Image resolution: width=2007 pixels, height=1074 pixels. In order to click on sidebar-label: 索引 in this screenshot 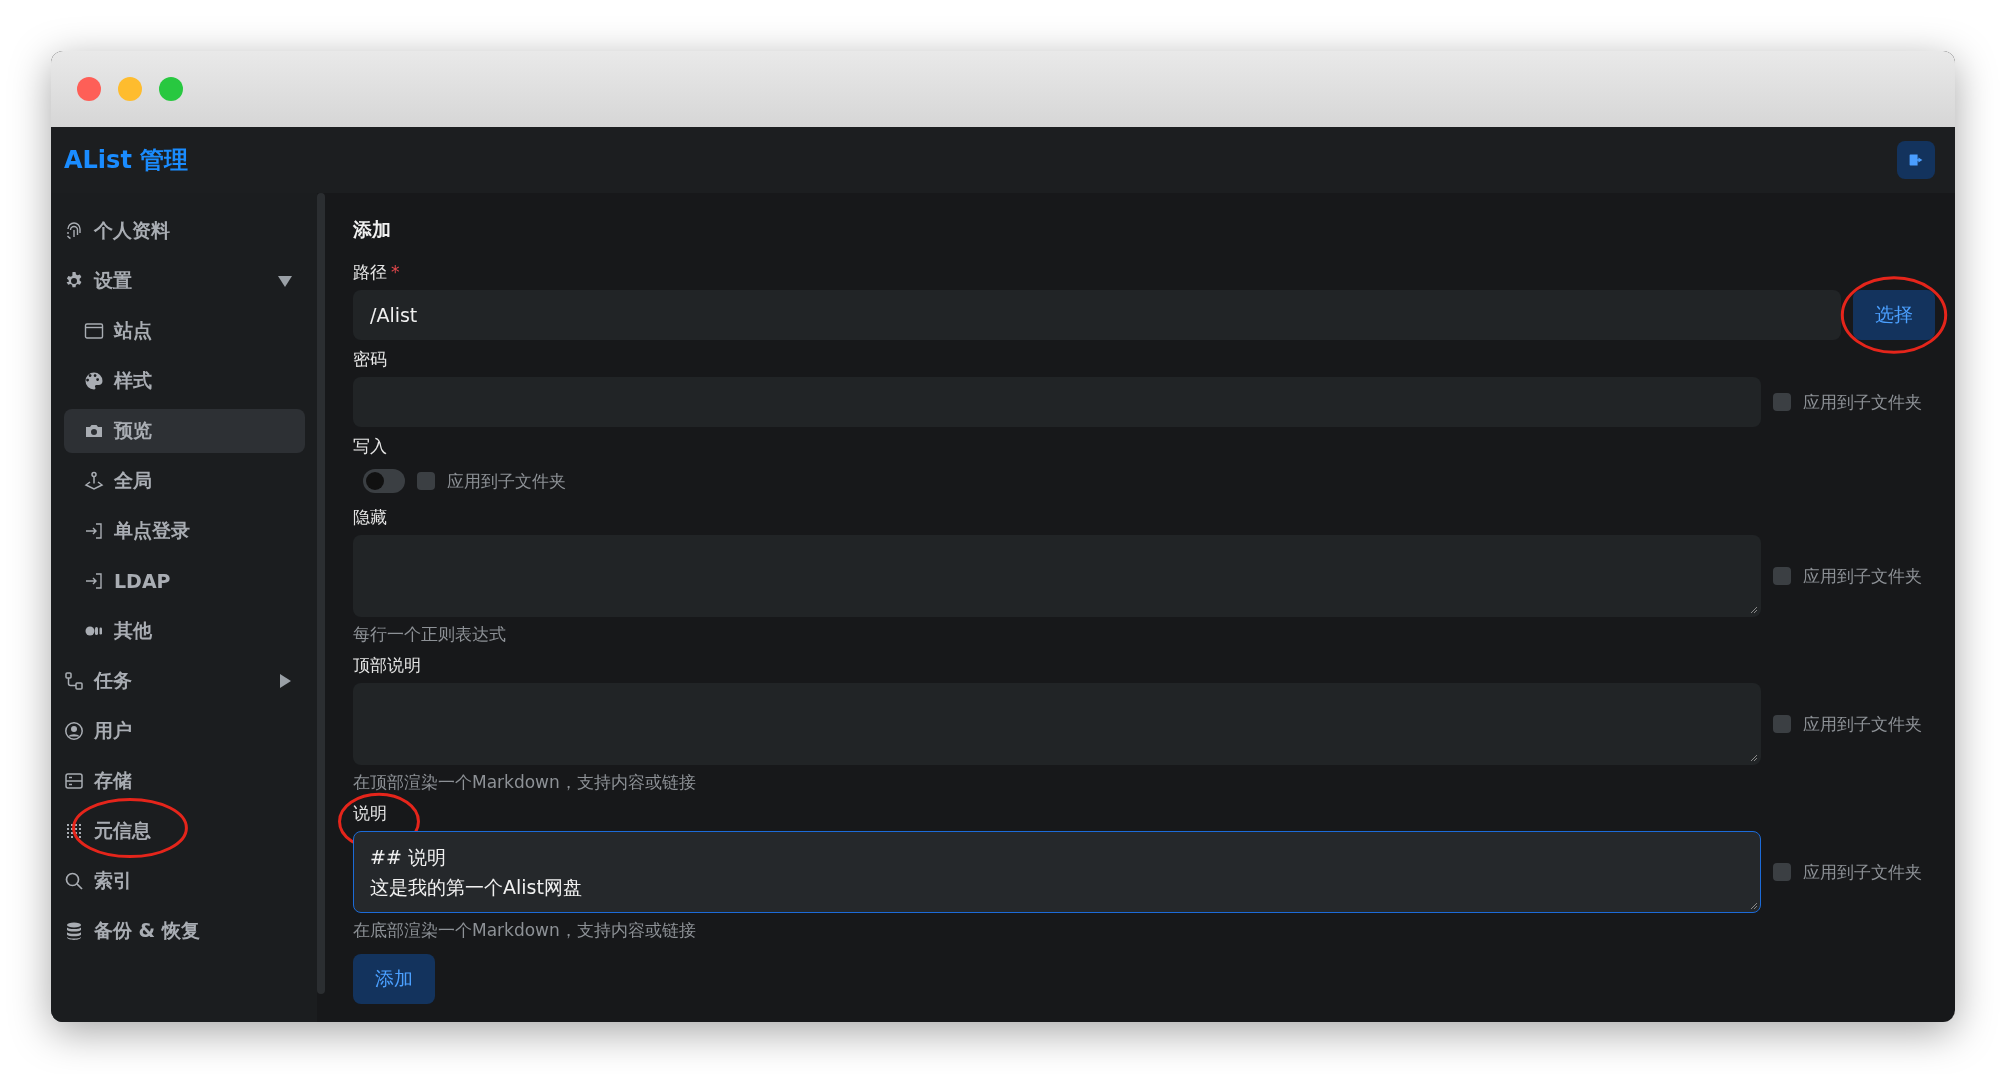, I will do `click(113, 880)`.